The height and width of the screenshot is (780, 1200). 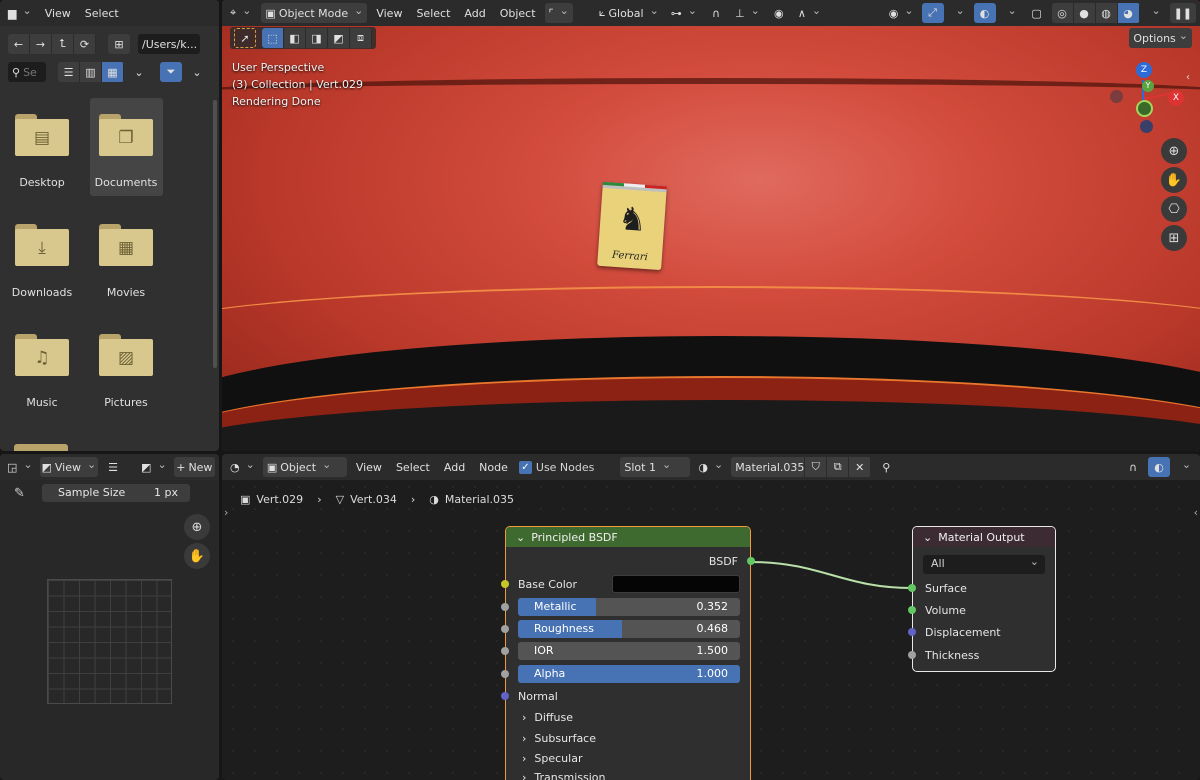 What do you see at coordinates (1174, 209) in the screenshot?
I see `camera-view-icon: ⎔` at bounding box center [1174, 209].